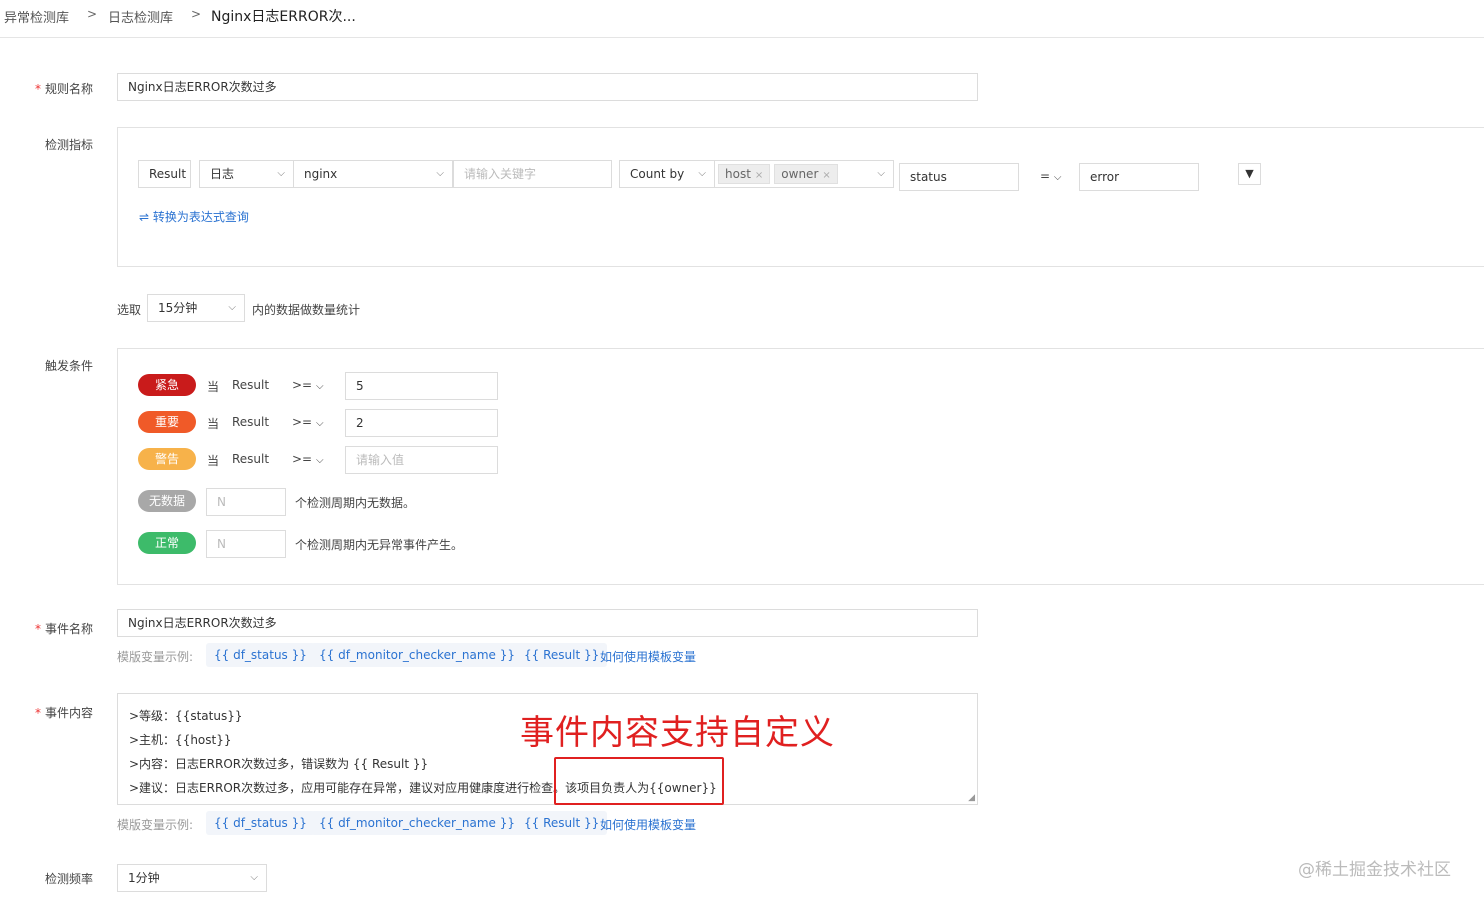 This screenshot has width=1484, height=900. I want to click on filter-value-input: error, so click(1139, 177).